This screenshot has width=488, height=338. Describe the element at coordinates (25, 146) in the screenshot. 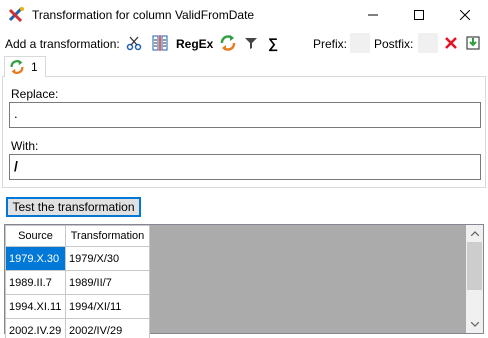

I see `with-label: With:` at that location.